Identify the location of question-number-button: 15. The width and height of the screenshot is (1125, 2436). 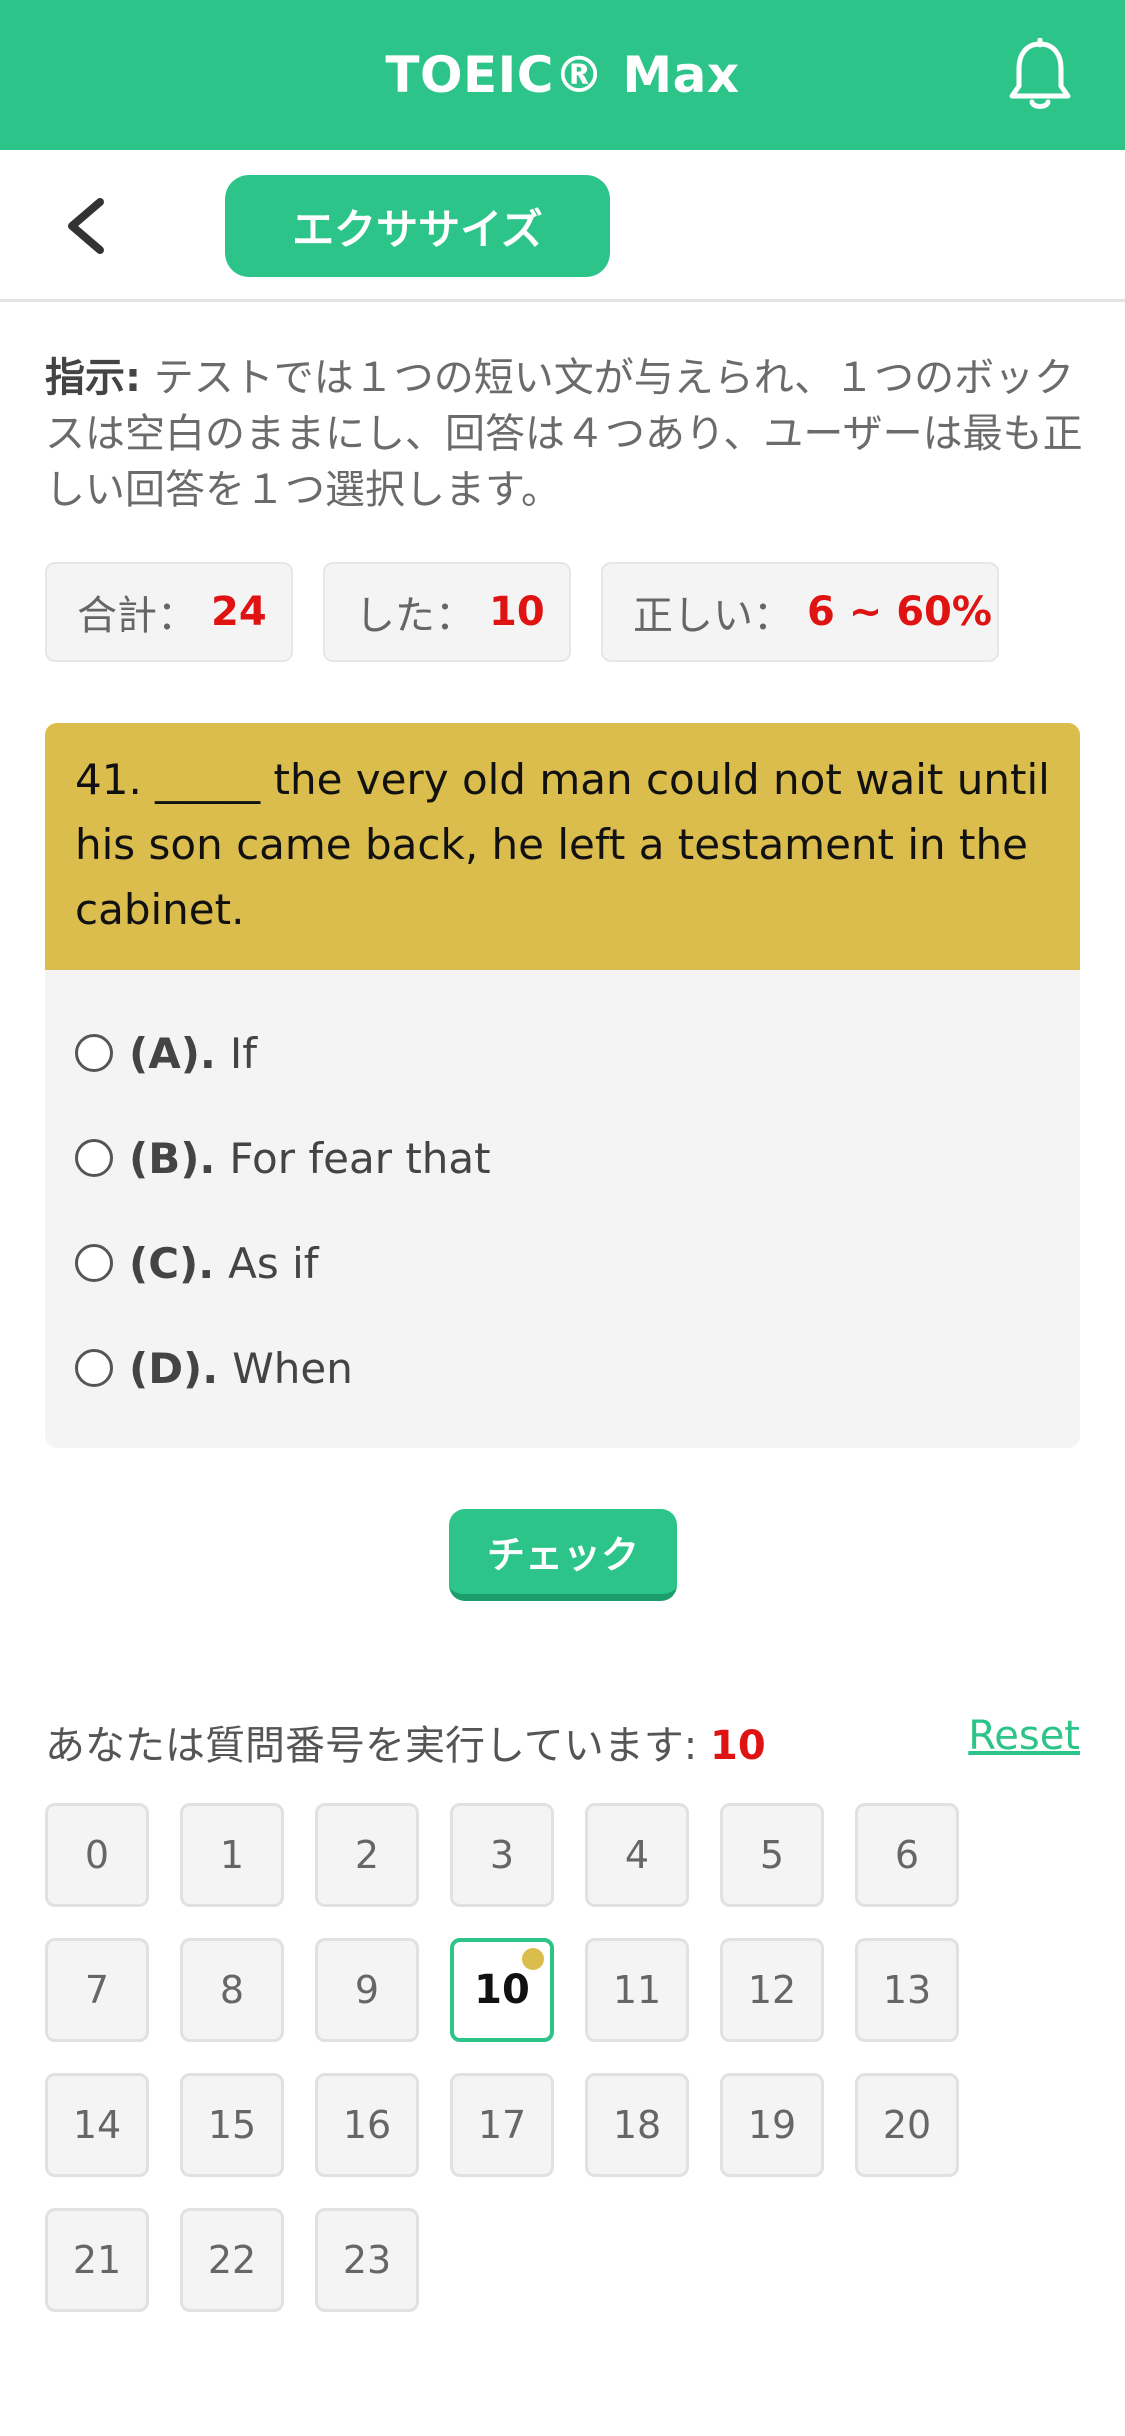
(232, 2125).